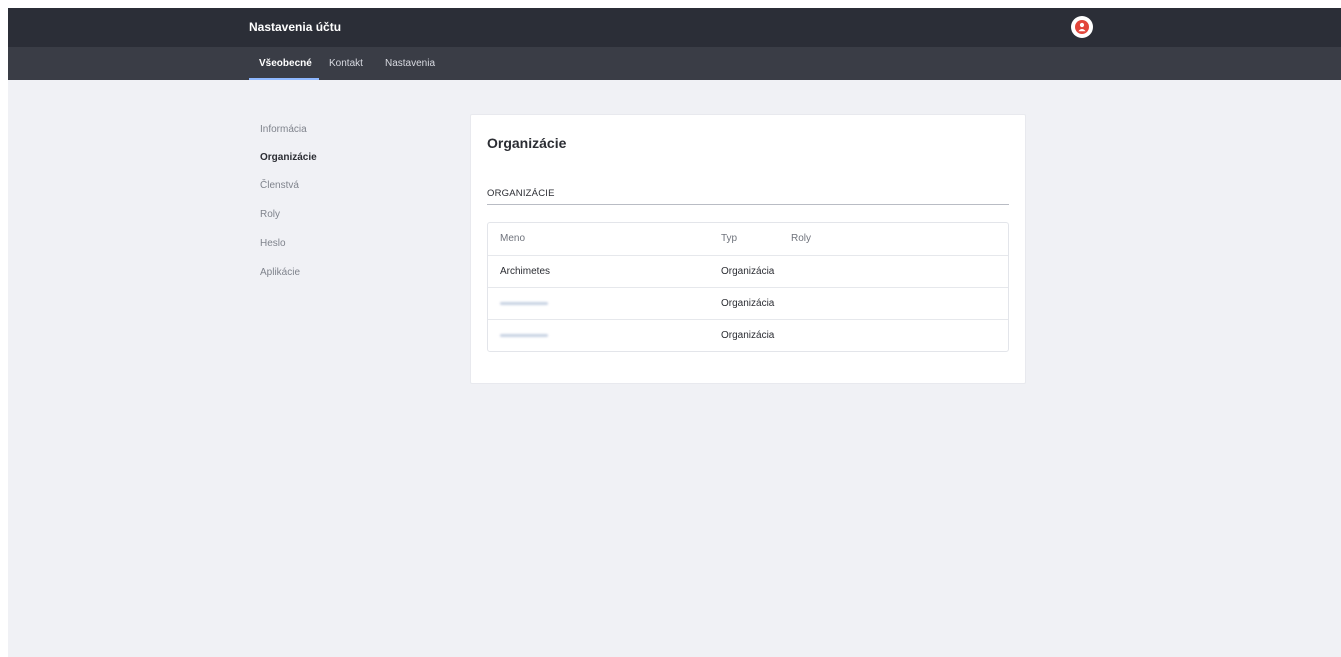 Image resolution: width=1341 pixels, height=657 pixels. I want to click on column-header-meno: Meno, so click(512, 238).